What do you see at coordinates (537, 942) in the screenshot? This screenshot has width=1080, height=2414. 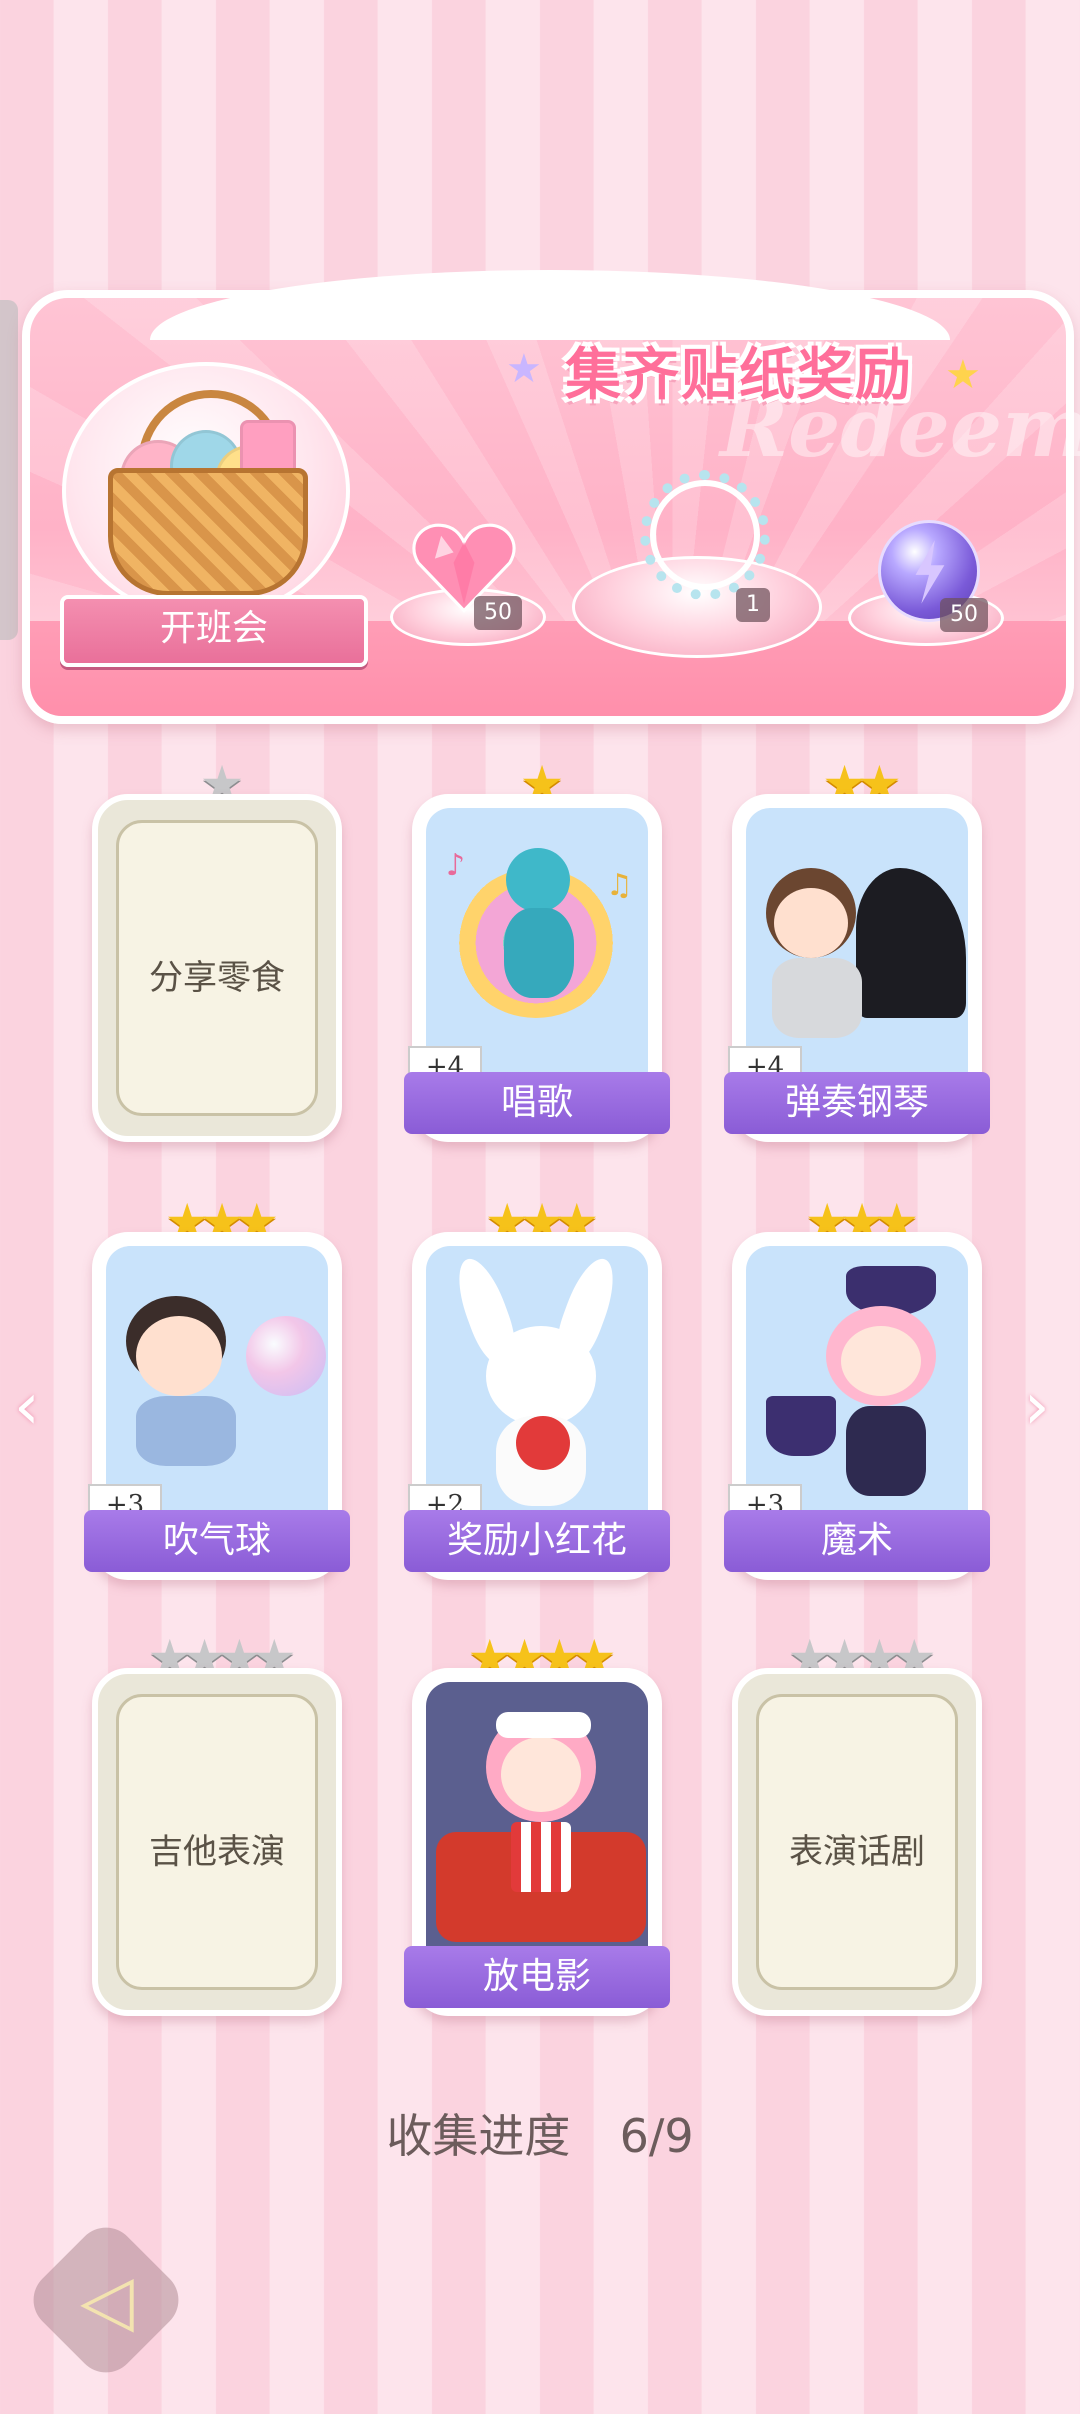 I see `peacock-singer-illustration: ♪ ♫` at bounding box center [537, 942].